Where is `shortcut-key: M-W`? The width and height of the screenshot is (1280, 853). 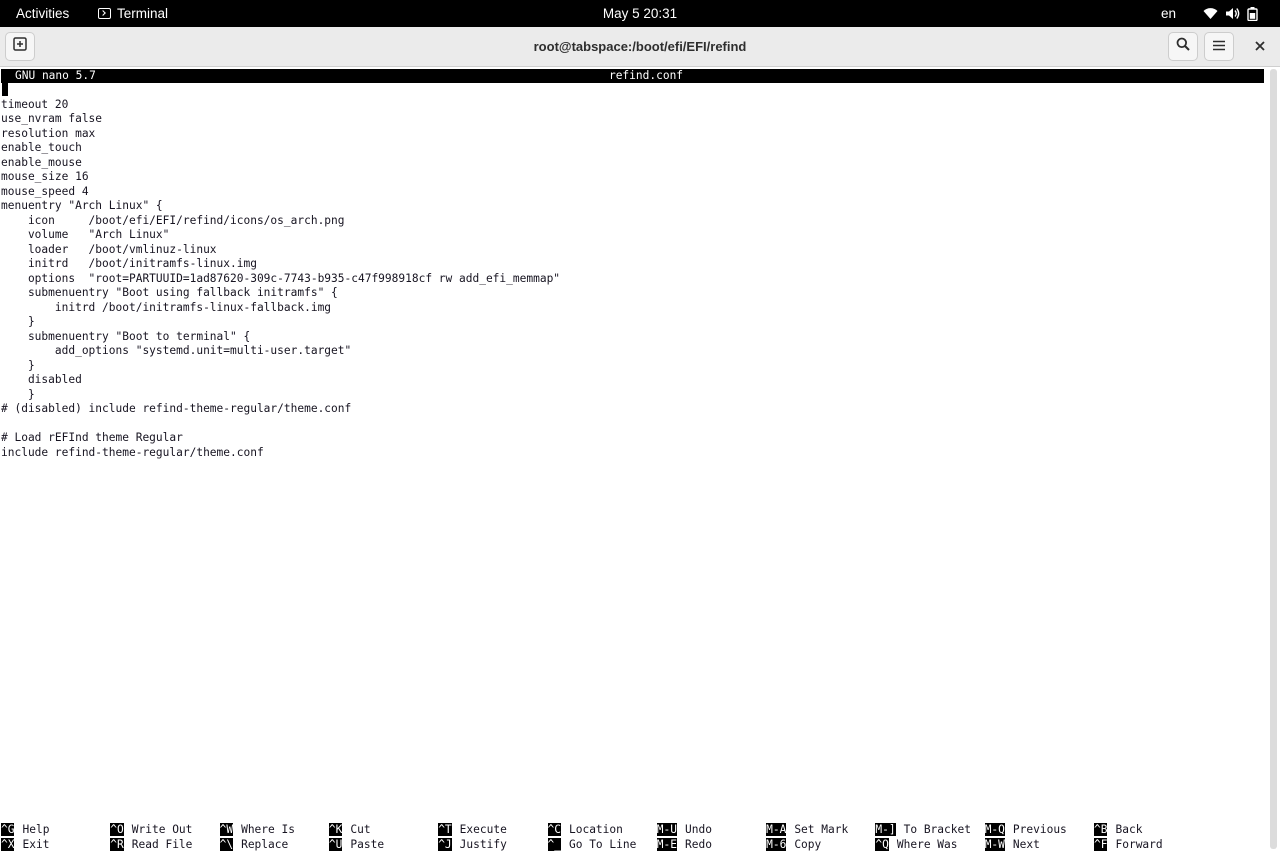 shortcut-key: M-W is located at coordinates (994, 844).